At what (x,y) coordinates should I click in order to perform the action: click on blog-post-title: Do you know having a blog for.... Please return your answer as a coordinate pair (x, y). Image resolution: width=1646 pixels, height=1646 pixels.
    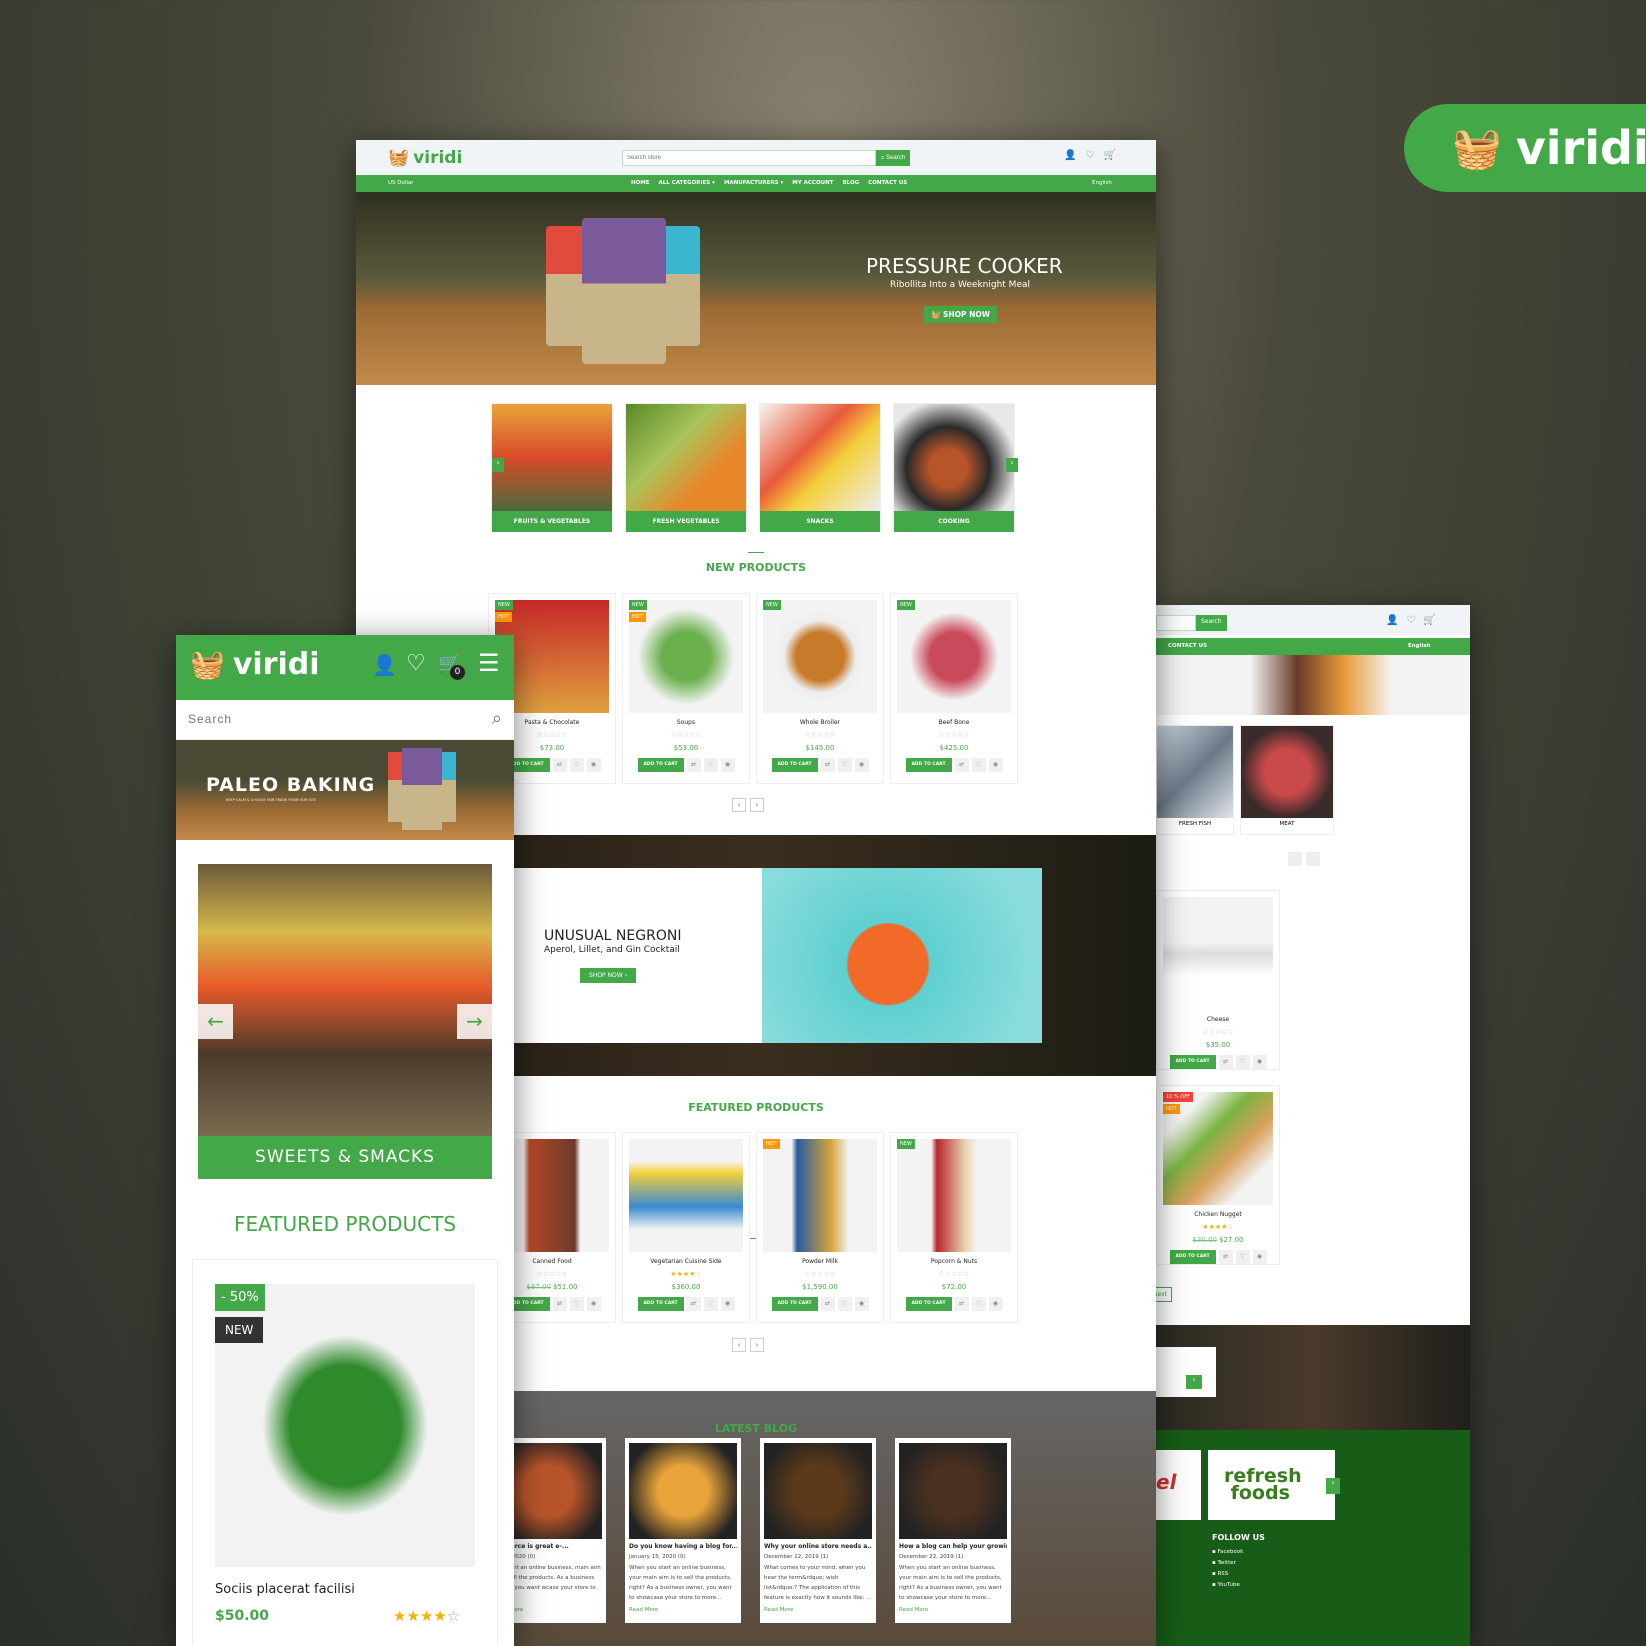
    Looking at the image, I should click on (683, 1546).